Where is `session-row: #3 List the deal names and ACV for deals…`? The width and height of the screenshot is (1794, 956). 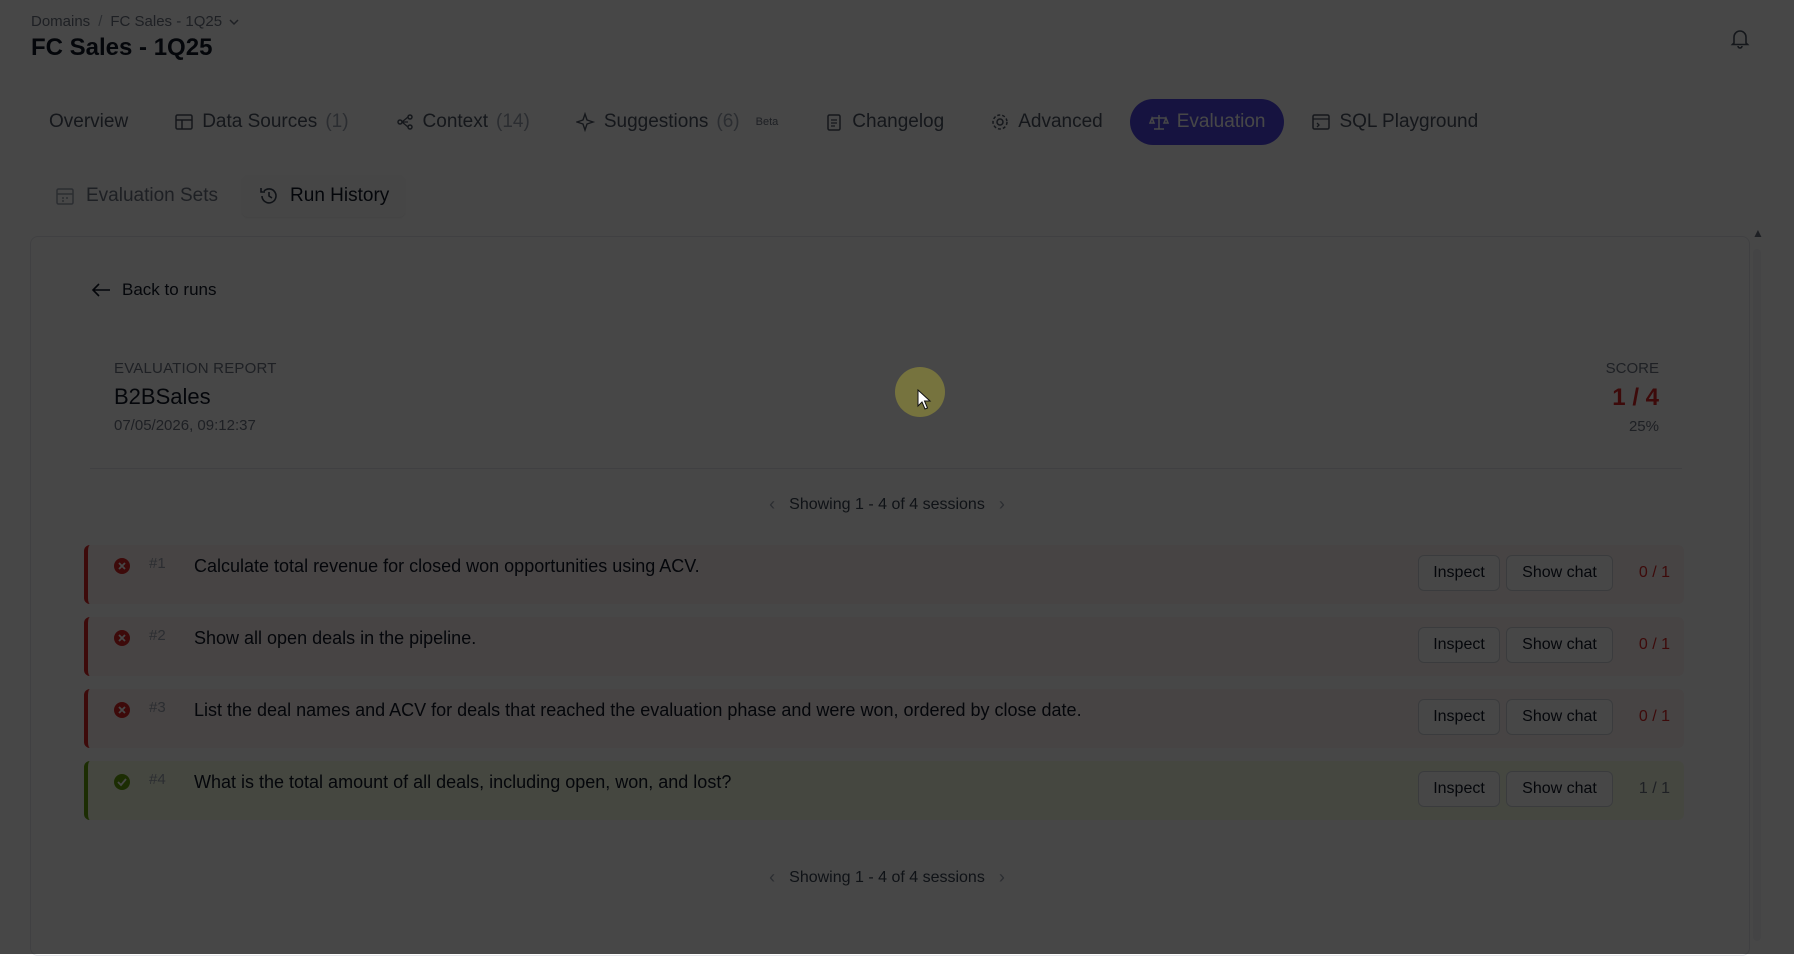
session-row: #3 List the deal names and ACV for deals… is located at coordinates (884, 718).